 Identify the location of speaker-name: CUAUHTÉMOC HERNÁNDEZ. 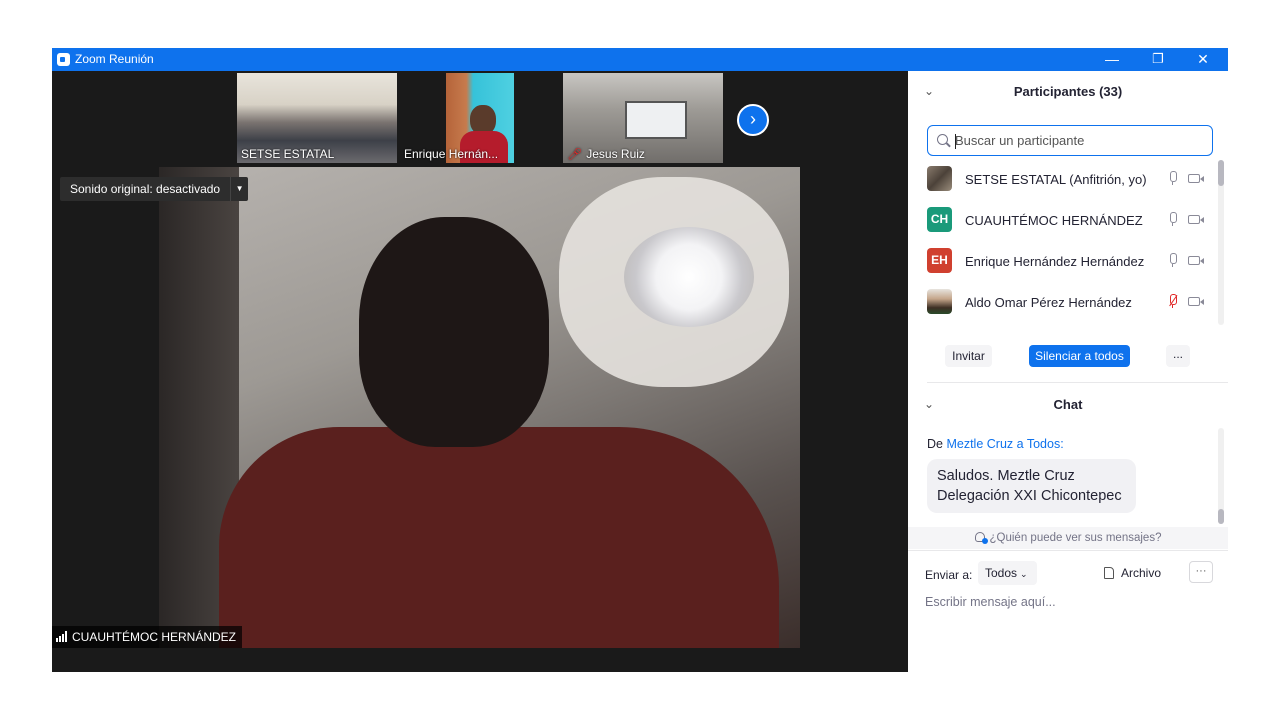
(154, 637).